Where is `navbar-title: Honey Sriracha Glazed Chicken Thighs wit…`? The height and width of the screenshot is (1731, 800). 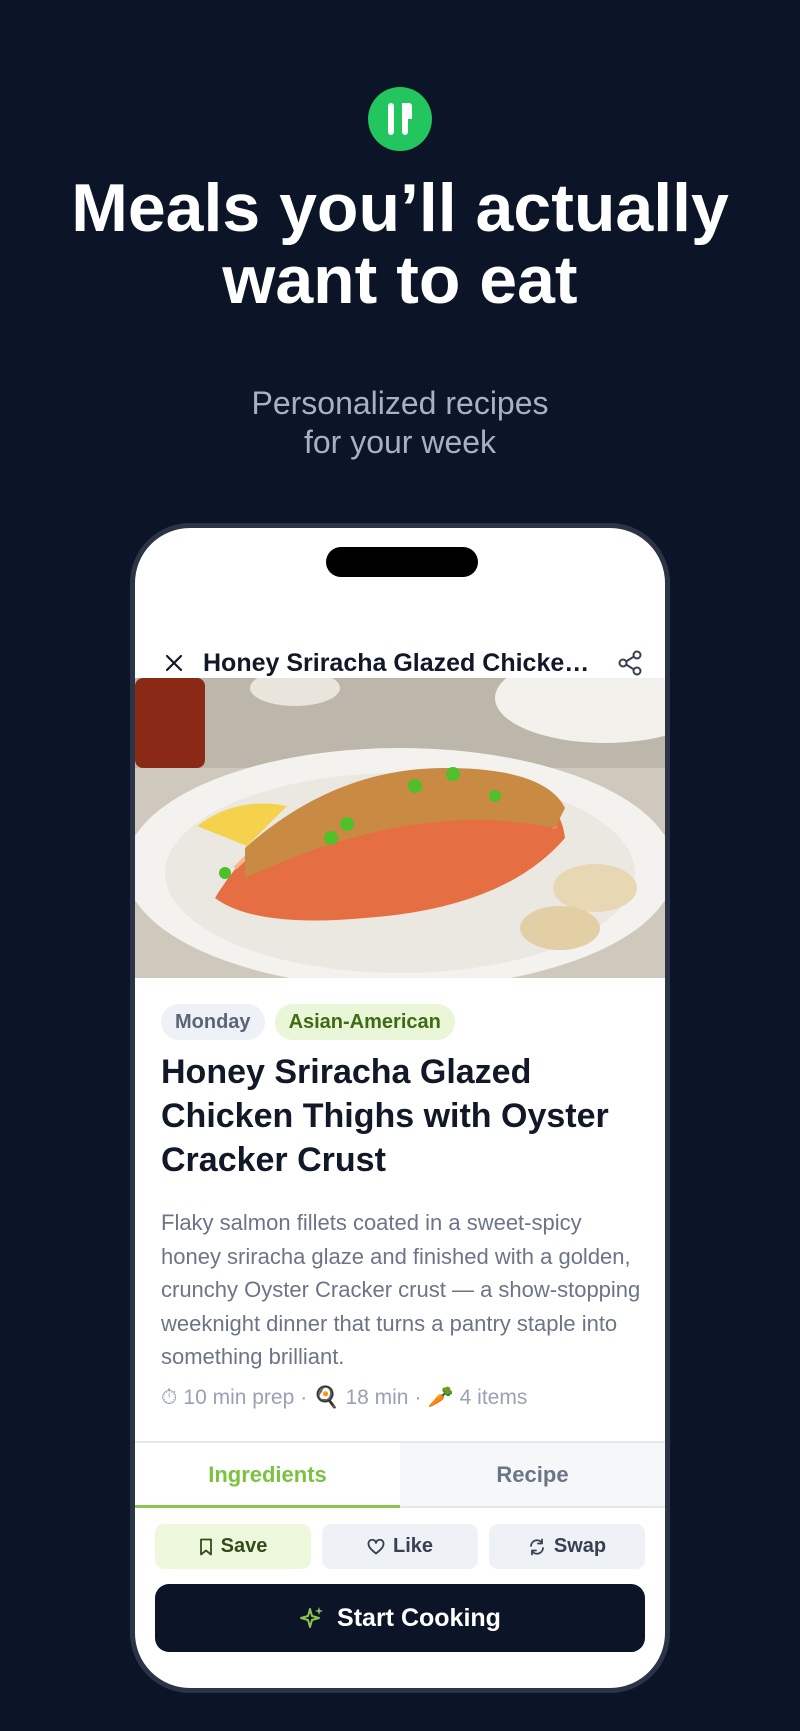
navbar-title: Honey Sriracha Glazed Chicken Thighs wit… is located at coordinates (403, 663).